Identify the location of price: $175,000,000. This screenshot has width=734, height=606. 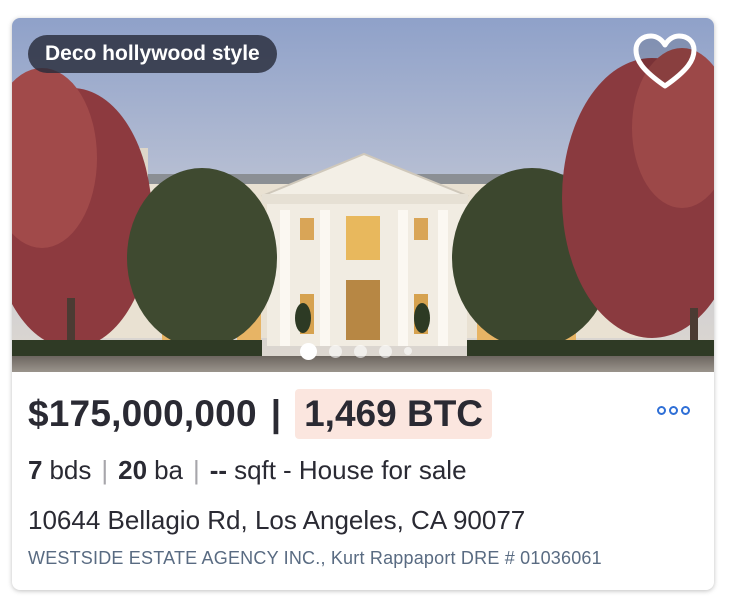
(142, 413).